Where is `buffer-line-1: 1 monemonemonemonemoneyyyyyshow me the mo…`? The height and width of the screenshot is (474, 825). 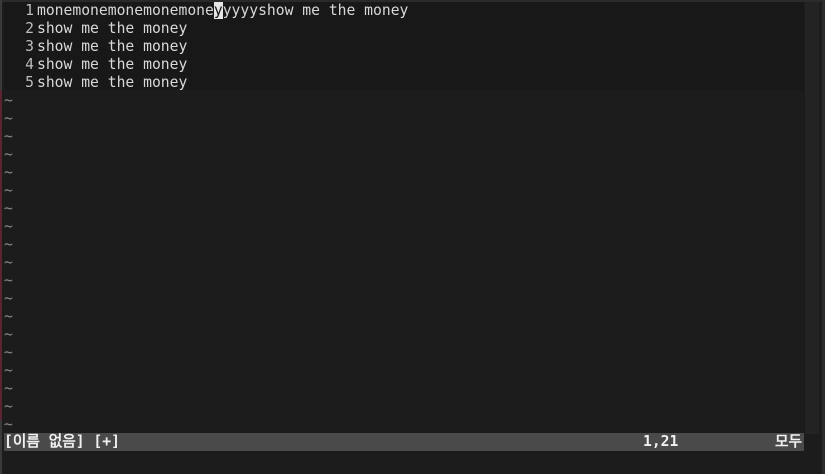 buffer-line-1: 1 monemonemonemonemoneyyyyyshow me the mo… is located at coordinates (206, 11).